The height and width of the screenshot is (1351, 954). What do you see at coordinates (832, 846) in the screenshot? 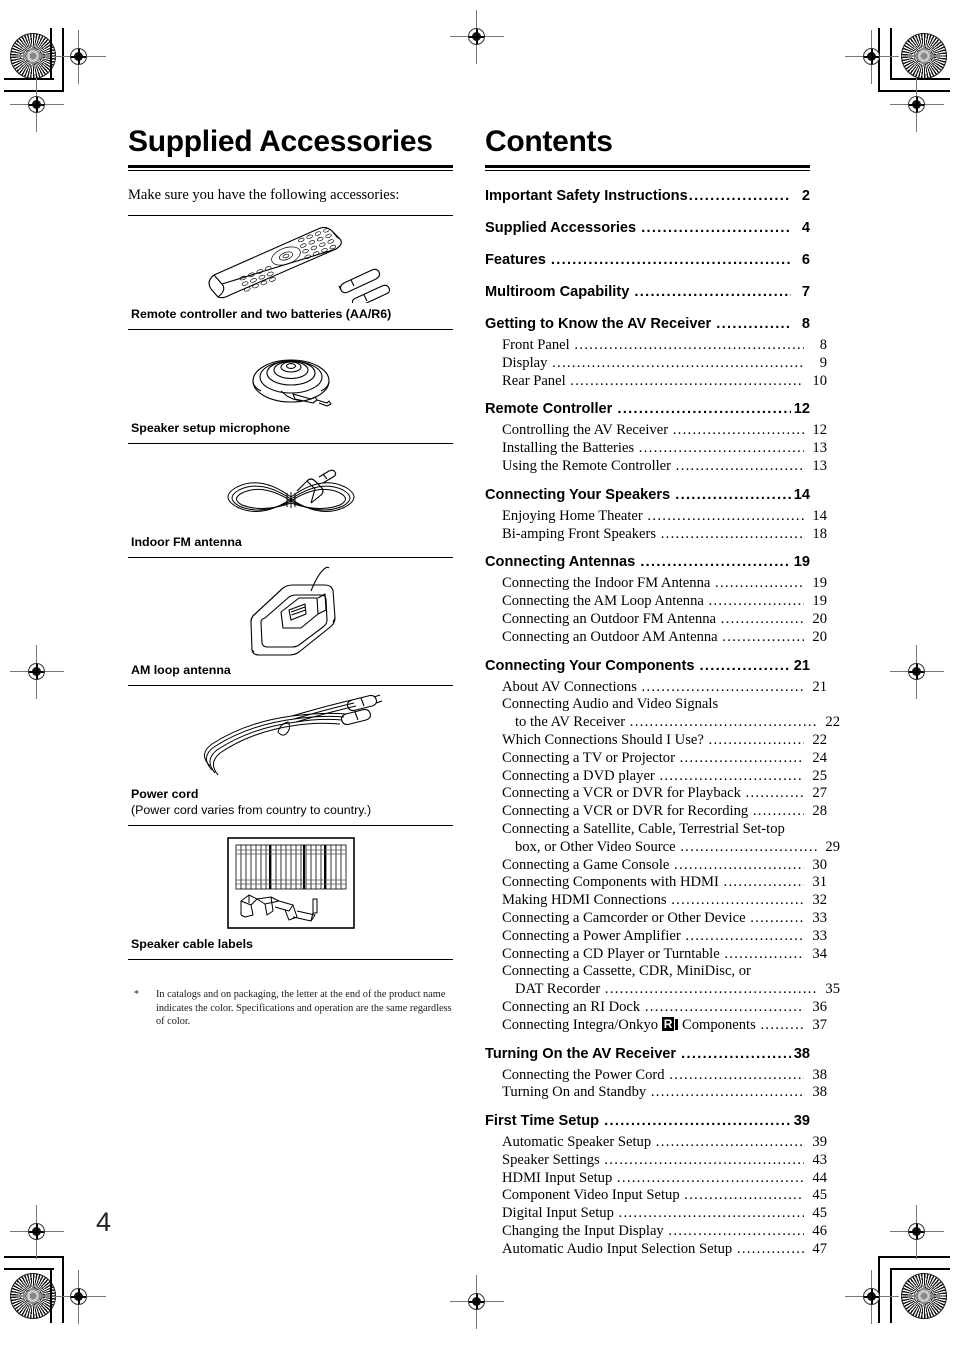
I see `toc-entry-page: 29` at bounding box center [832, 846].